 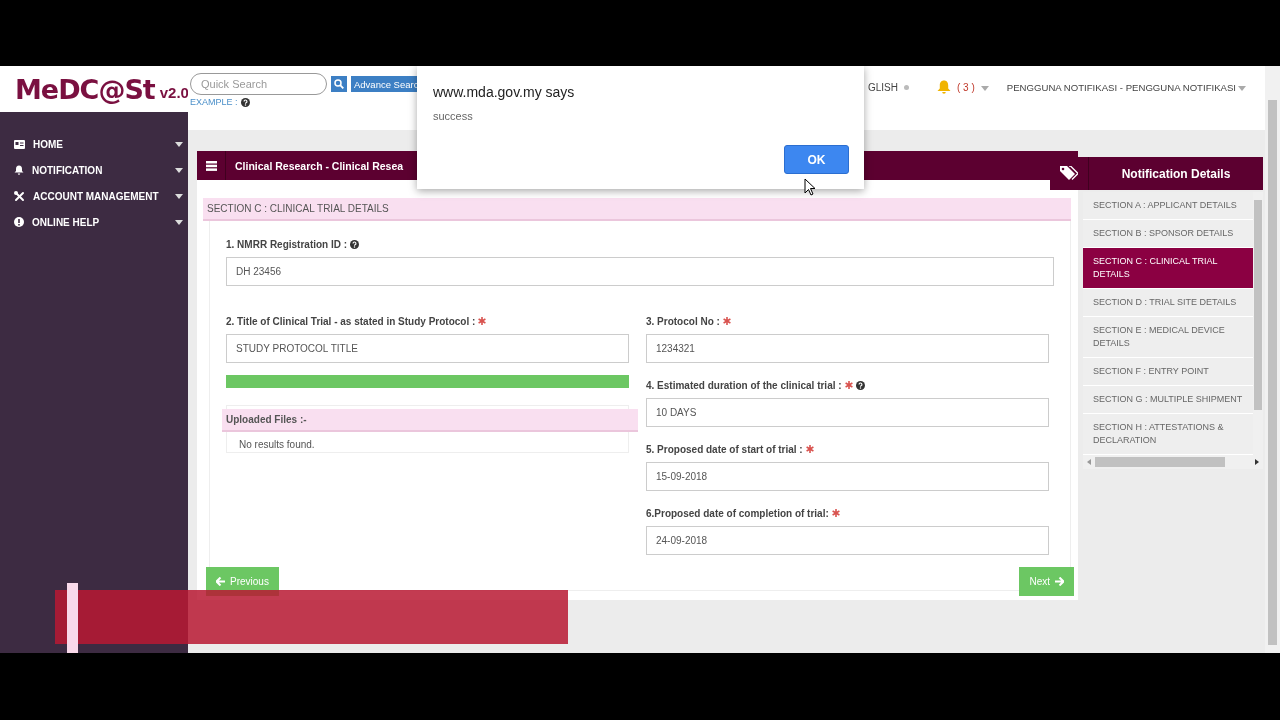 What do you see at coordinates (847, 348) in the screenshot?
I see `text-field: 1234321` at bounding box center [847, 348].